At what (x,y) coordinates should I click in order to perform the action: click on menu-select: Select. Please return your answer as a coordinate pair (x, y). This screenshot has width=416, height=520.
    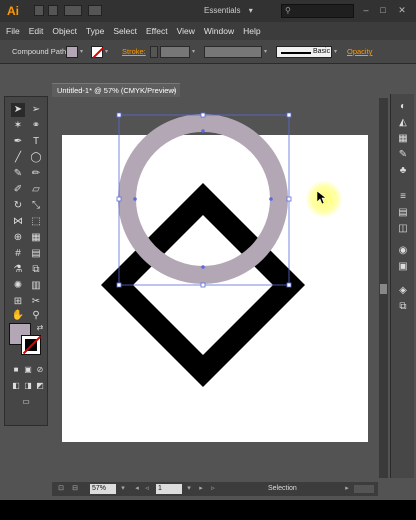
    Looking at the image, I should click on (125, 31).